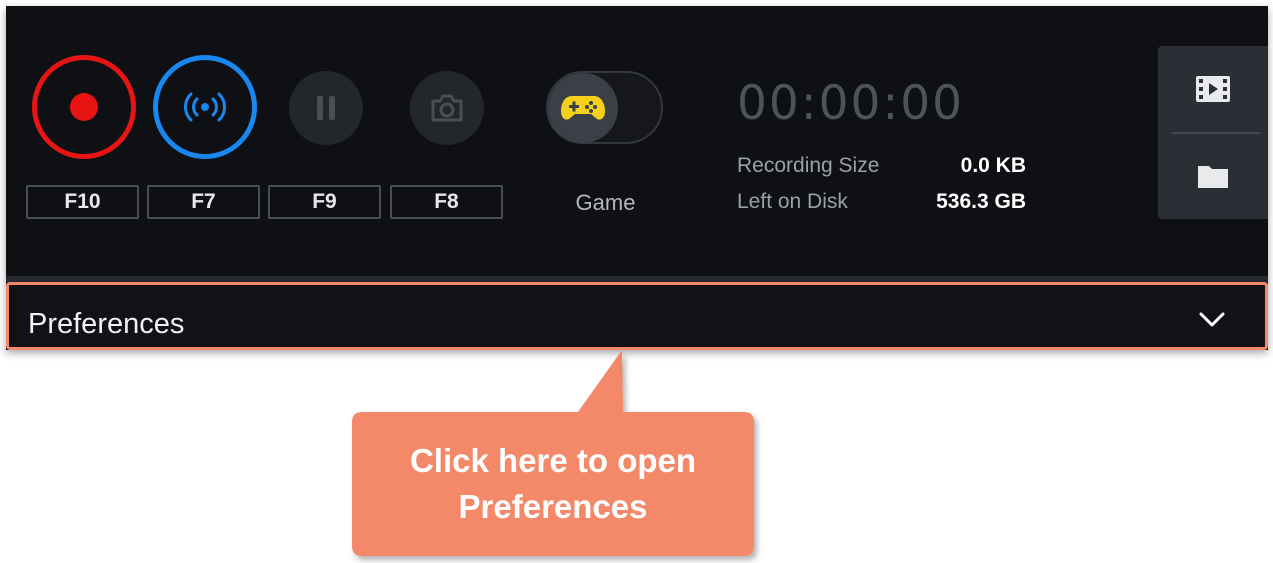 This screenshot has width=1273, height=563. I want to click on record-button, so click(84, 107).